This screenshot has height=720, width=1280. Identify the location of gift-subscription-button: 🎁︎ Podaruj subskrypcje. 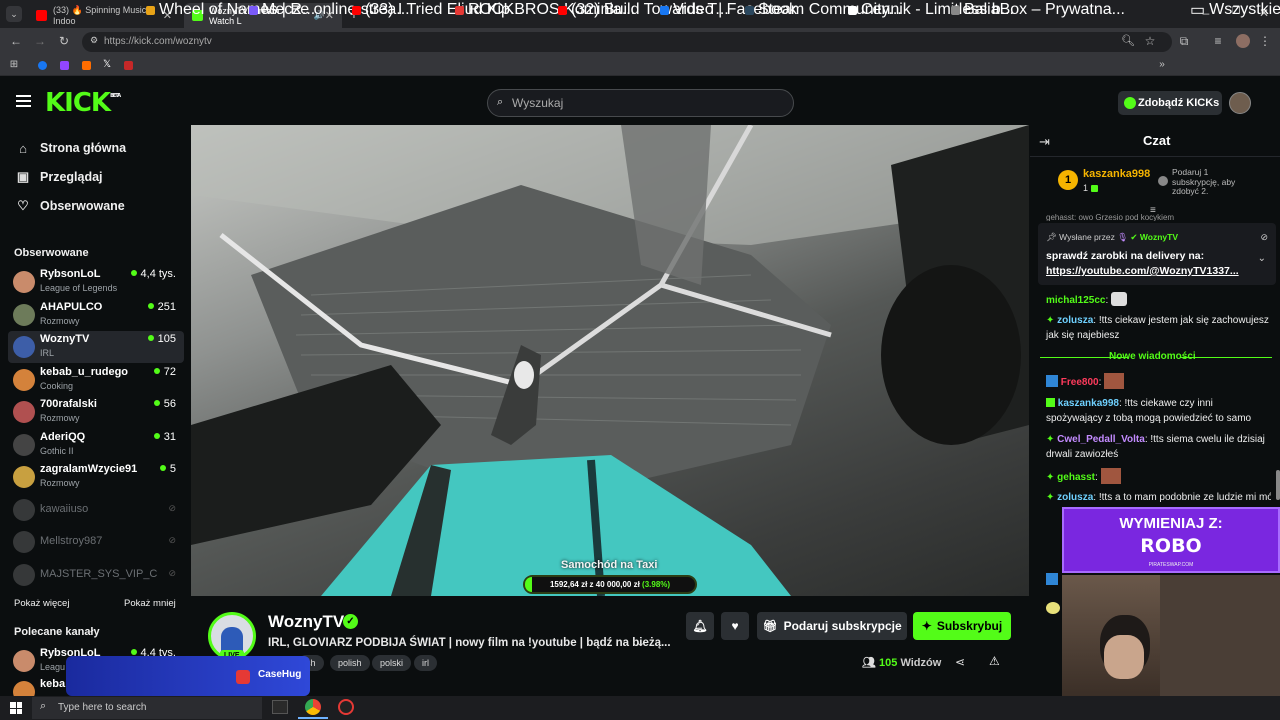
(832, 626).